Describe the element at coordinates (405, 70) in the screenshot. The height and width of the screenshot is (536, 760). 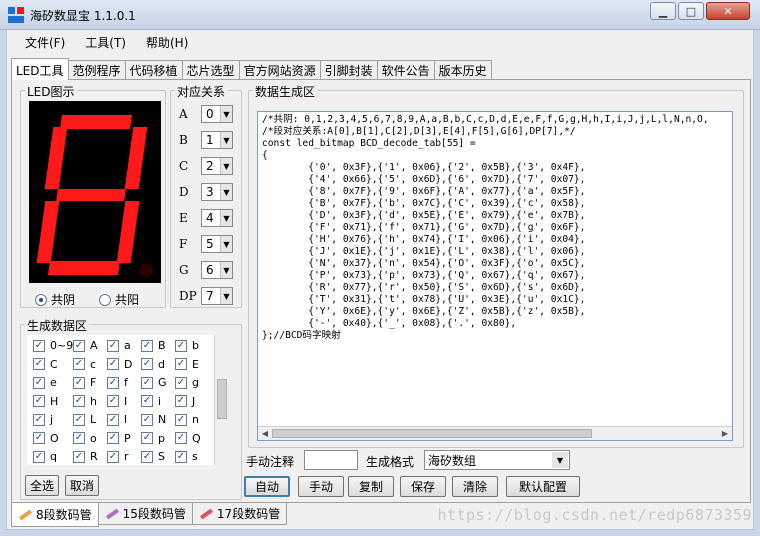
I see `tab-announcement: 软件公告` at that location.